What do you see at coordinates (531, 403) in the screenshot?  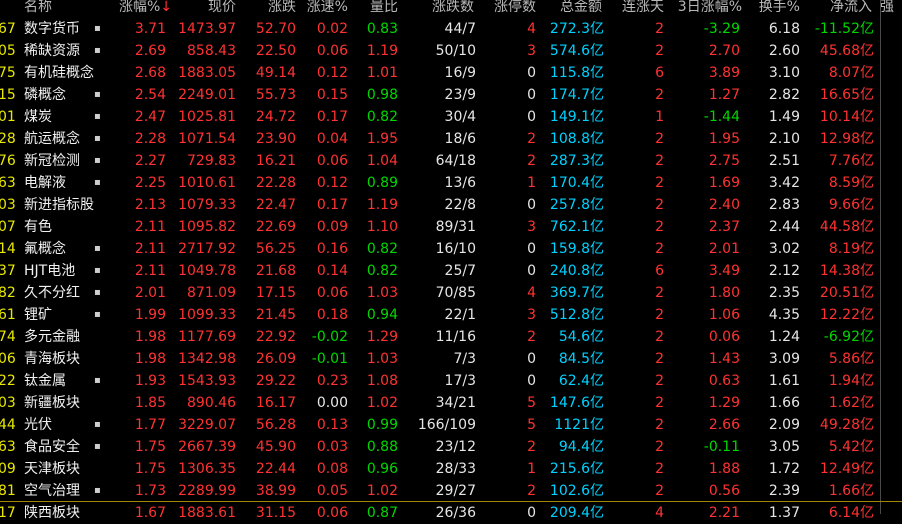 I see `row-limit-up: 5` at bounding box center [531, 403].